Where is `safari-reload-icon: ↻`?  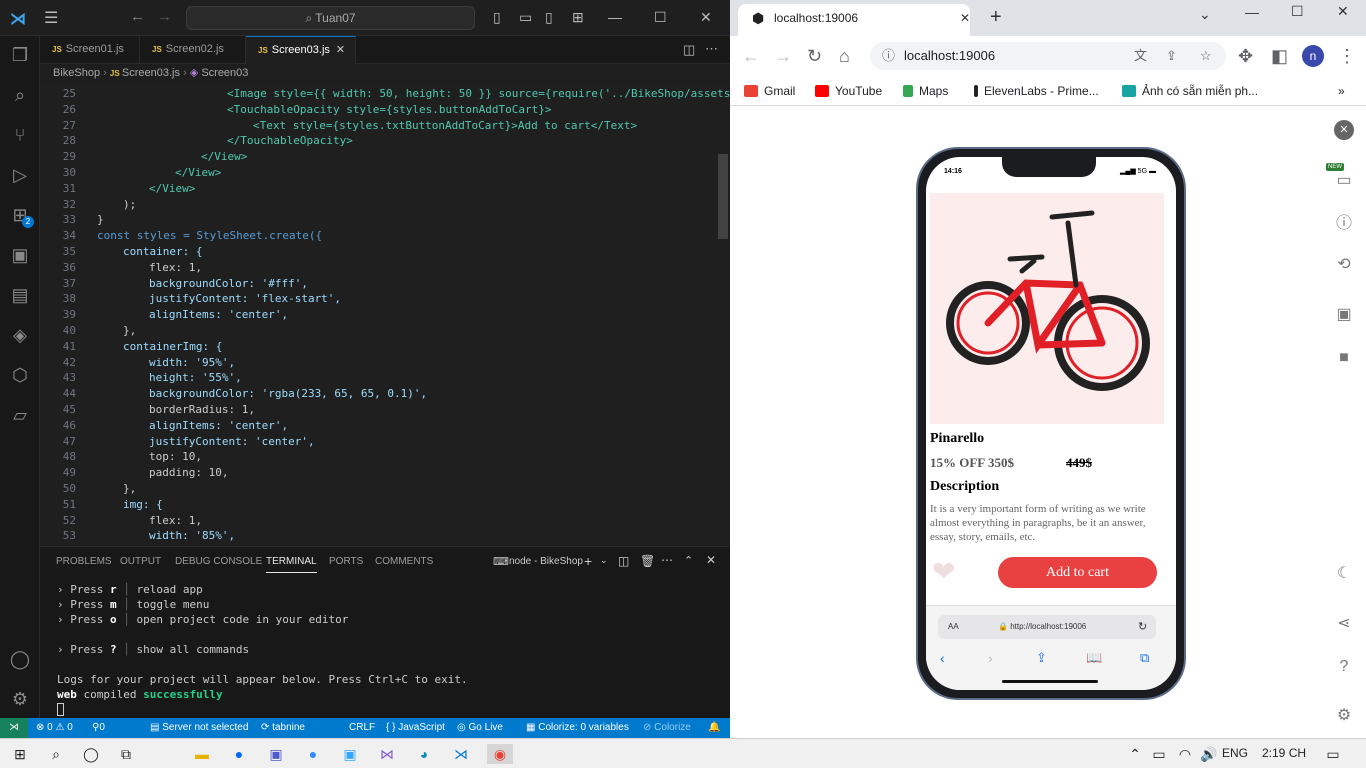
safari-reload-icon: ↻ is located at coordinates (1142, 627).